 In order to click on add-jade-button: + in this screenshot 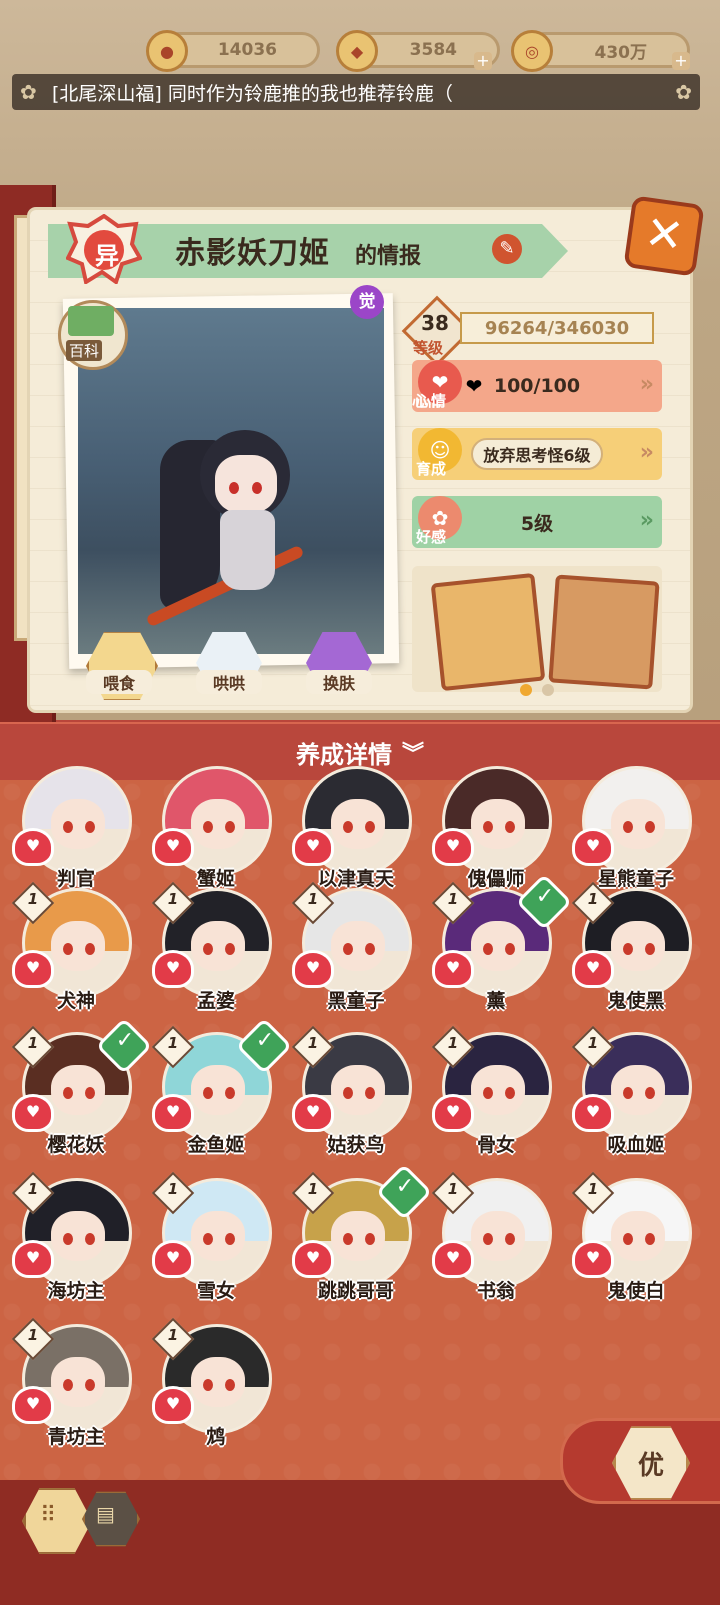, I will do `click(483, 61)`.